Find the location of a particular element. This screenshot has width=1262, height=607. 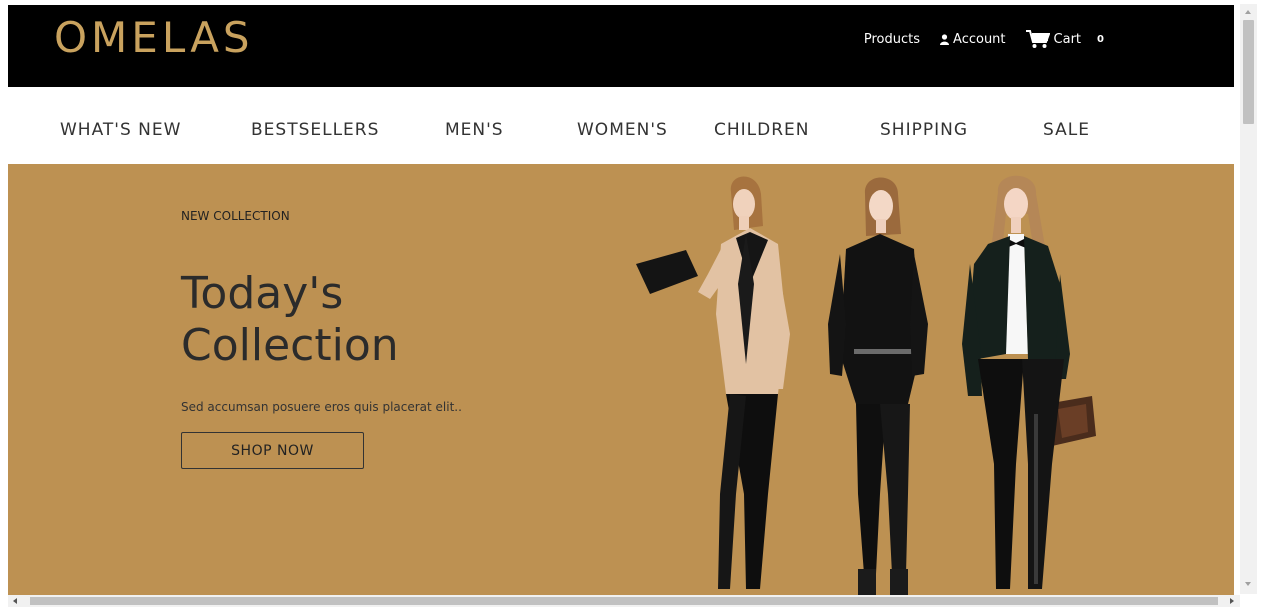

horizontal-scroll-thumb is located at coordinates (624, 601).